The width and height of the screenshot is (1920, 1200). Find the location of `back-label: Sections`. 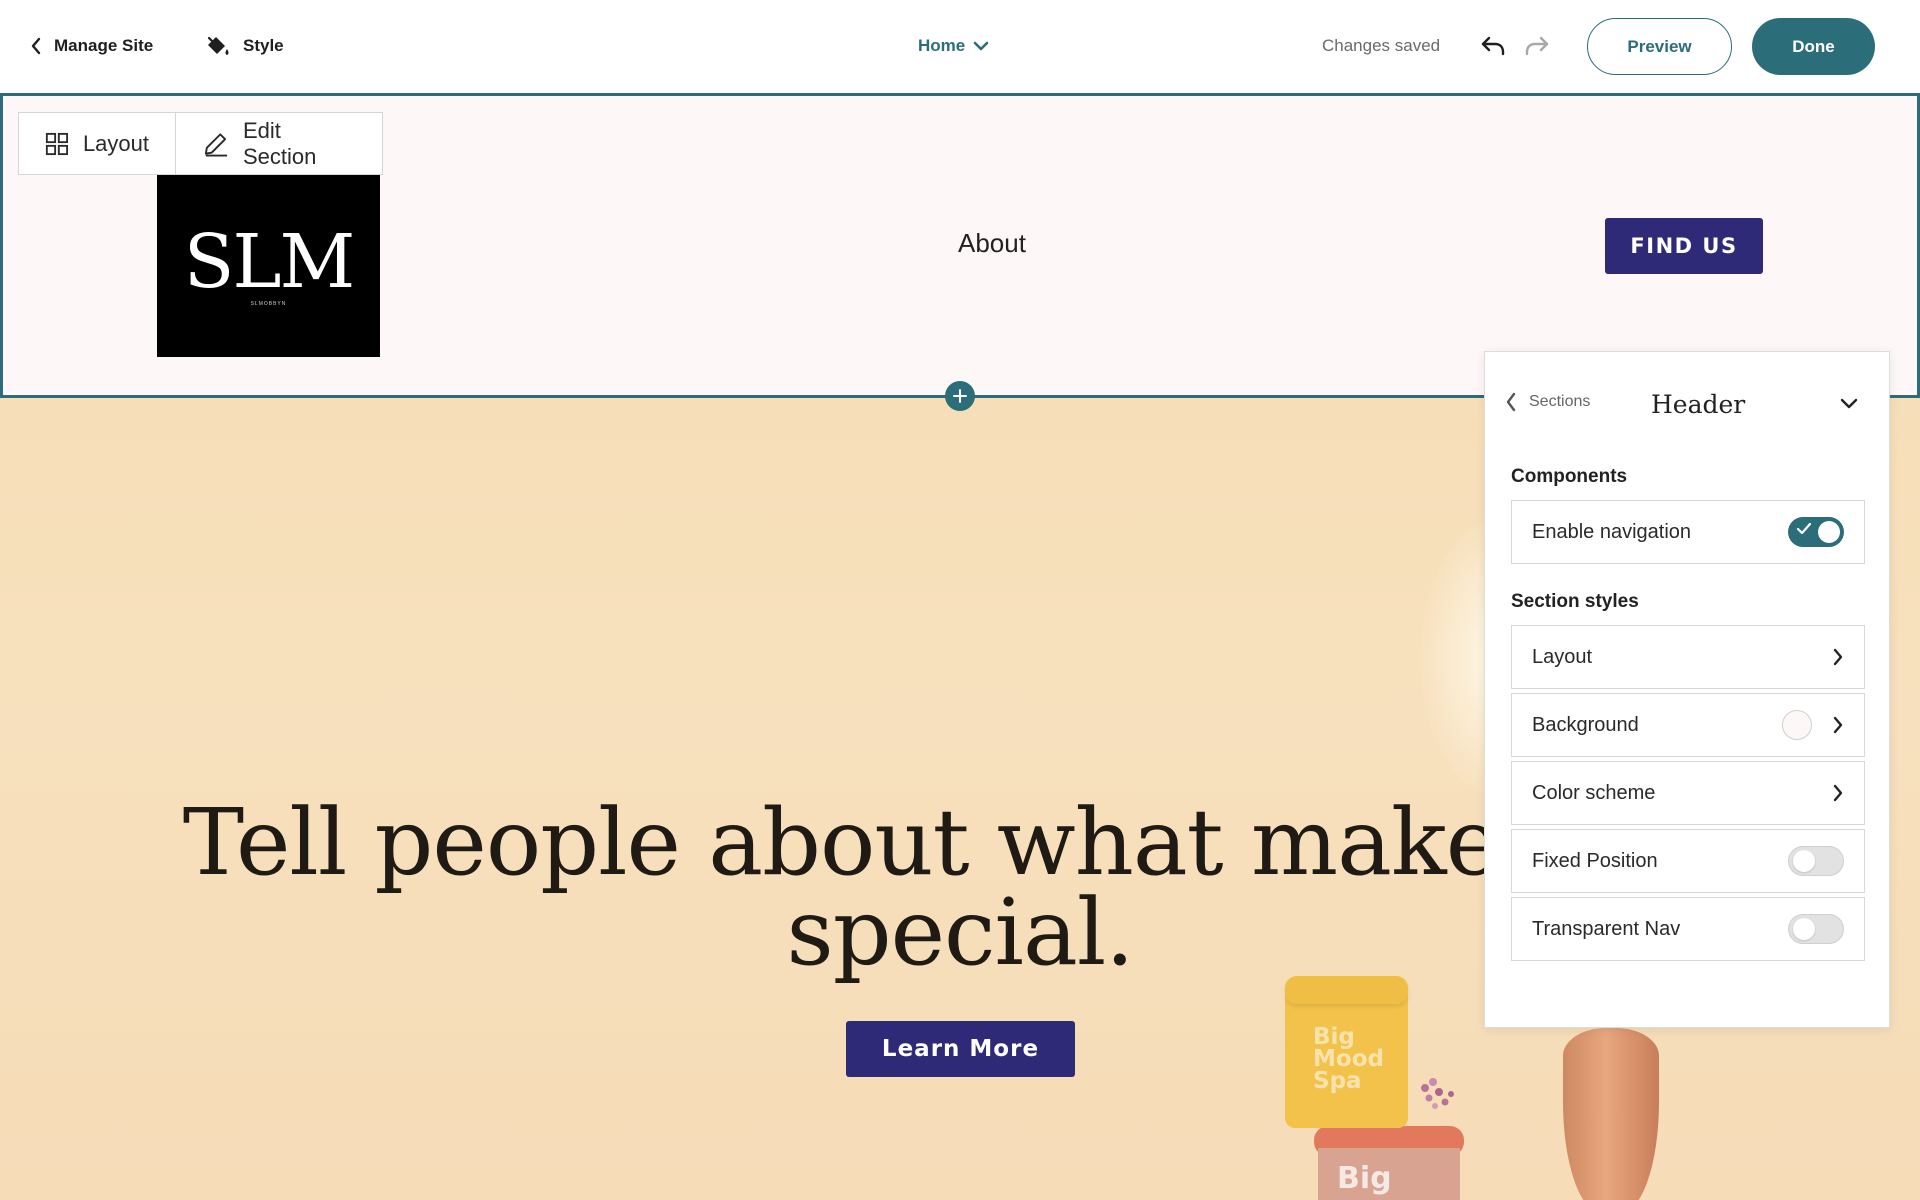

back-label: Sections is located at coordinates (1560, 401).